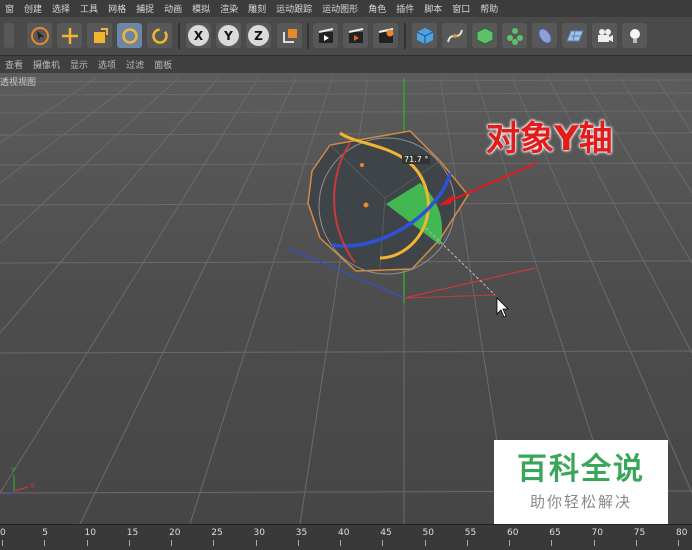 This screenshot has width=692, height=550. What do you see at coordinates (555, 533) in the screenshot?
I see `timeline-tick-label: 65` at bounding box center [555, 533].